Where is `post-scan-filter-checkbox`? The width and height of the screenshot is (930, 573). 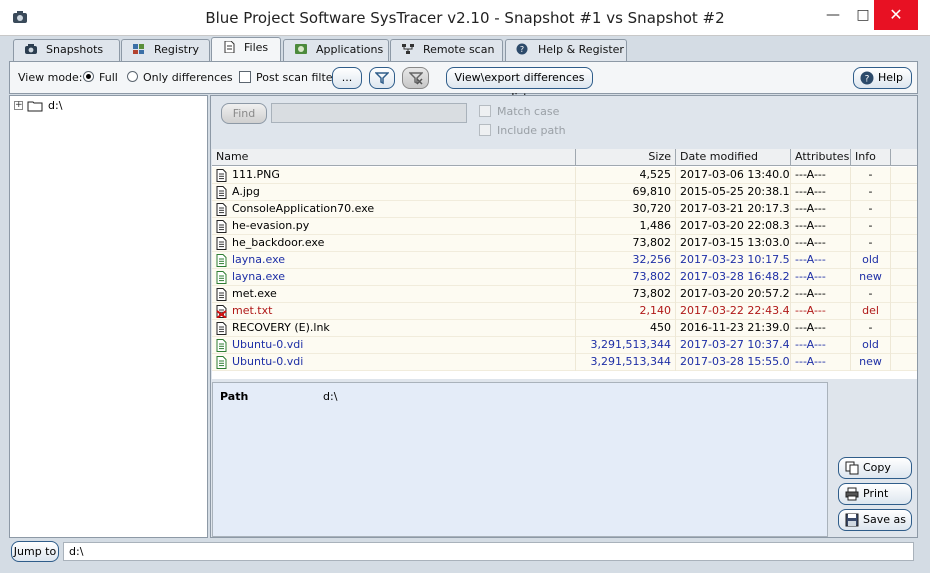
post-scan-filter-checkbox is located at coordinates (245, 77).